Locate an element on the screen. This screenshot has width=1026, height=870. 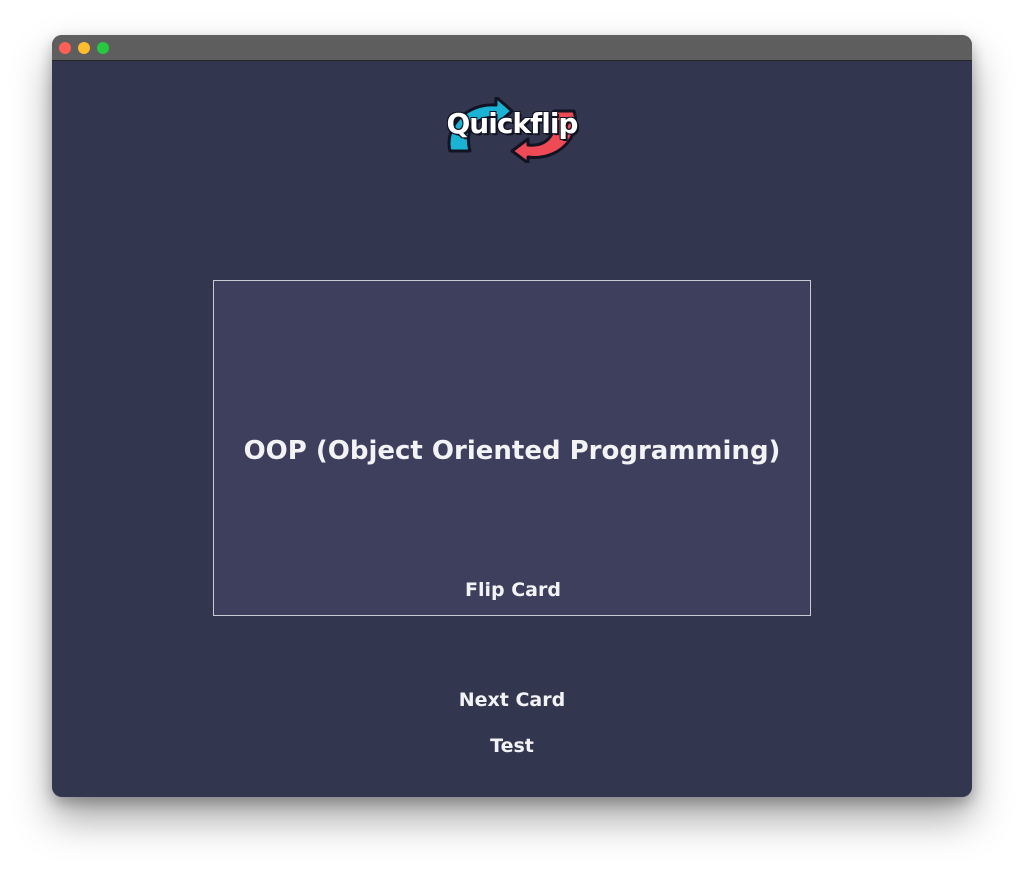
quickflip-logo: Quickflip is located at coordinates (512, 130).